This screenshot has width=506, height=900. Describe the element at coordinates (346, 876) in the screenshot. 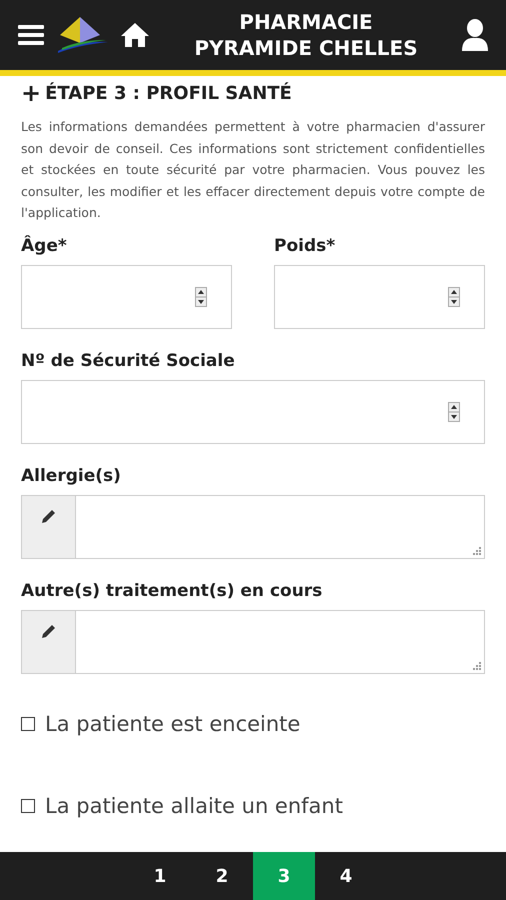

I see `step-tab: 4` at that location.